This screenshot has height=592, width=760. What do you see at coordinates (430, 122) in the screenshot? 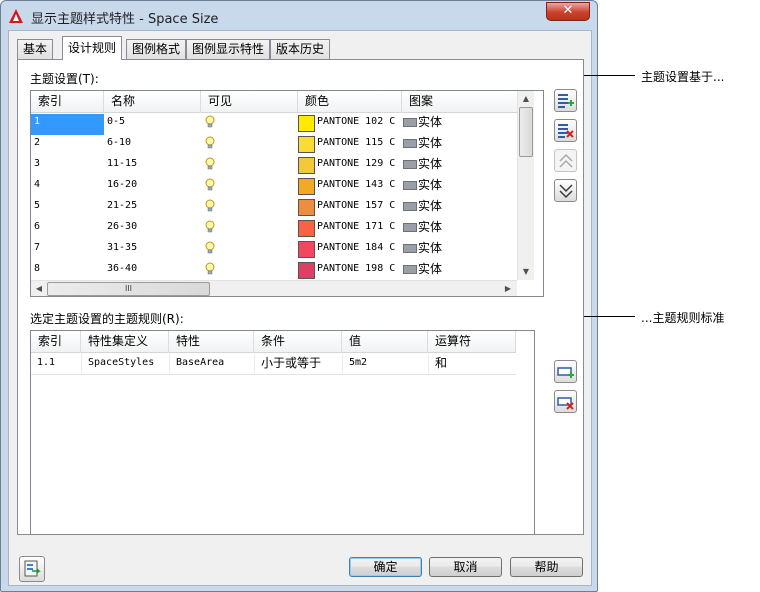
I see `pattern-name: 实体` at bounding box center [430, 122].